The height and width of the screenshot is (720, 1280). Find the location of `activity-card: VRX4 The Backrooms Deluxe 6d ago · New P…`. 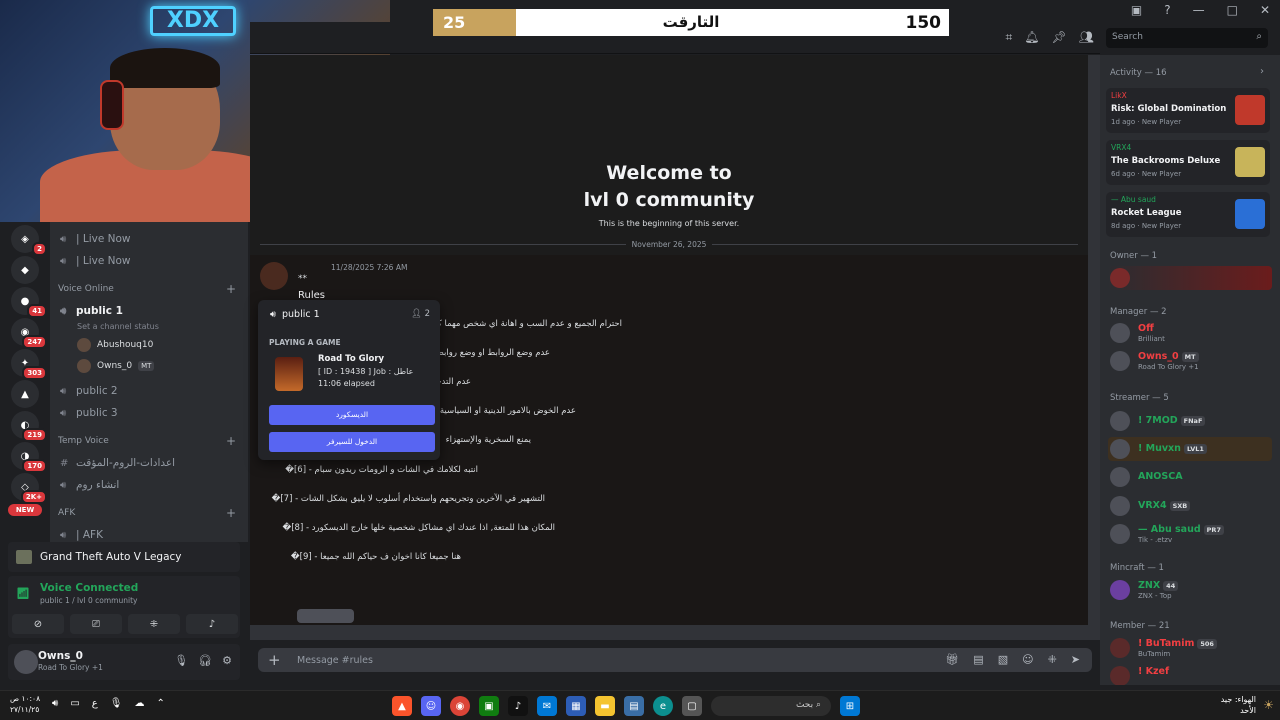

activity-card: VRX4 The Backrooms Deluxe 6d ago · New P… is located at coordinates (1188, 162).